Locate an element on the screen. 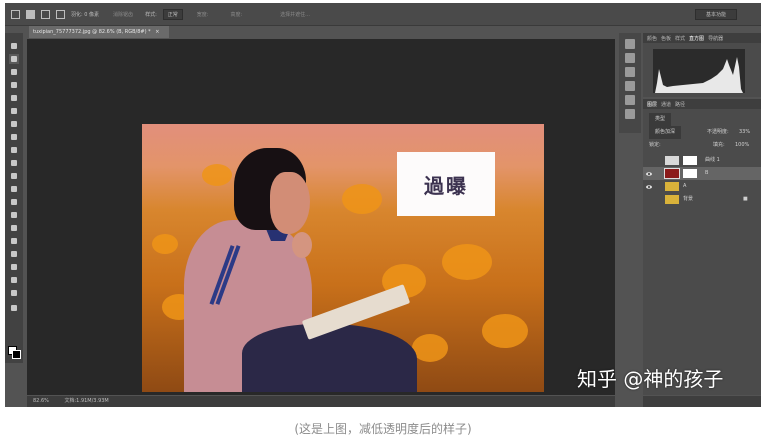 The width and height of the screenshot is (766, 446). crop-tool-icon is located at coordinates (14, 98).